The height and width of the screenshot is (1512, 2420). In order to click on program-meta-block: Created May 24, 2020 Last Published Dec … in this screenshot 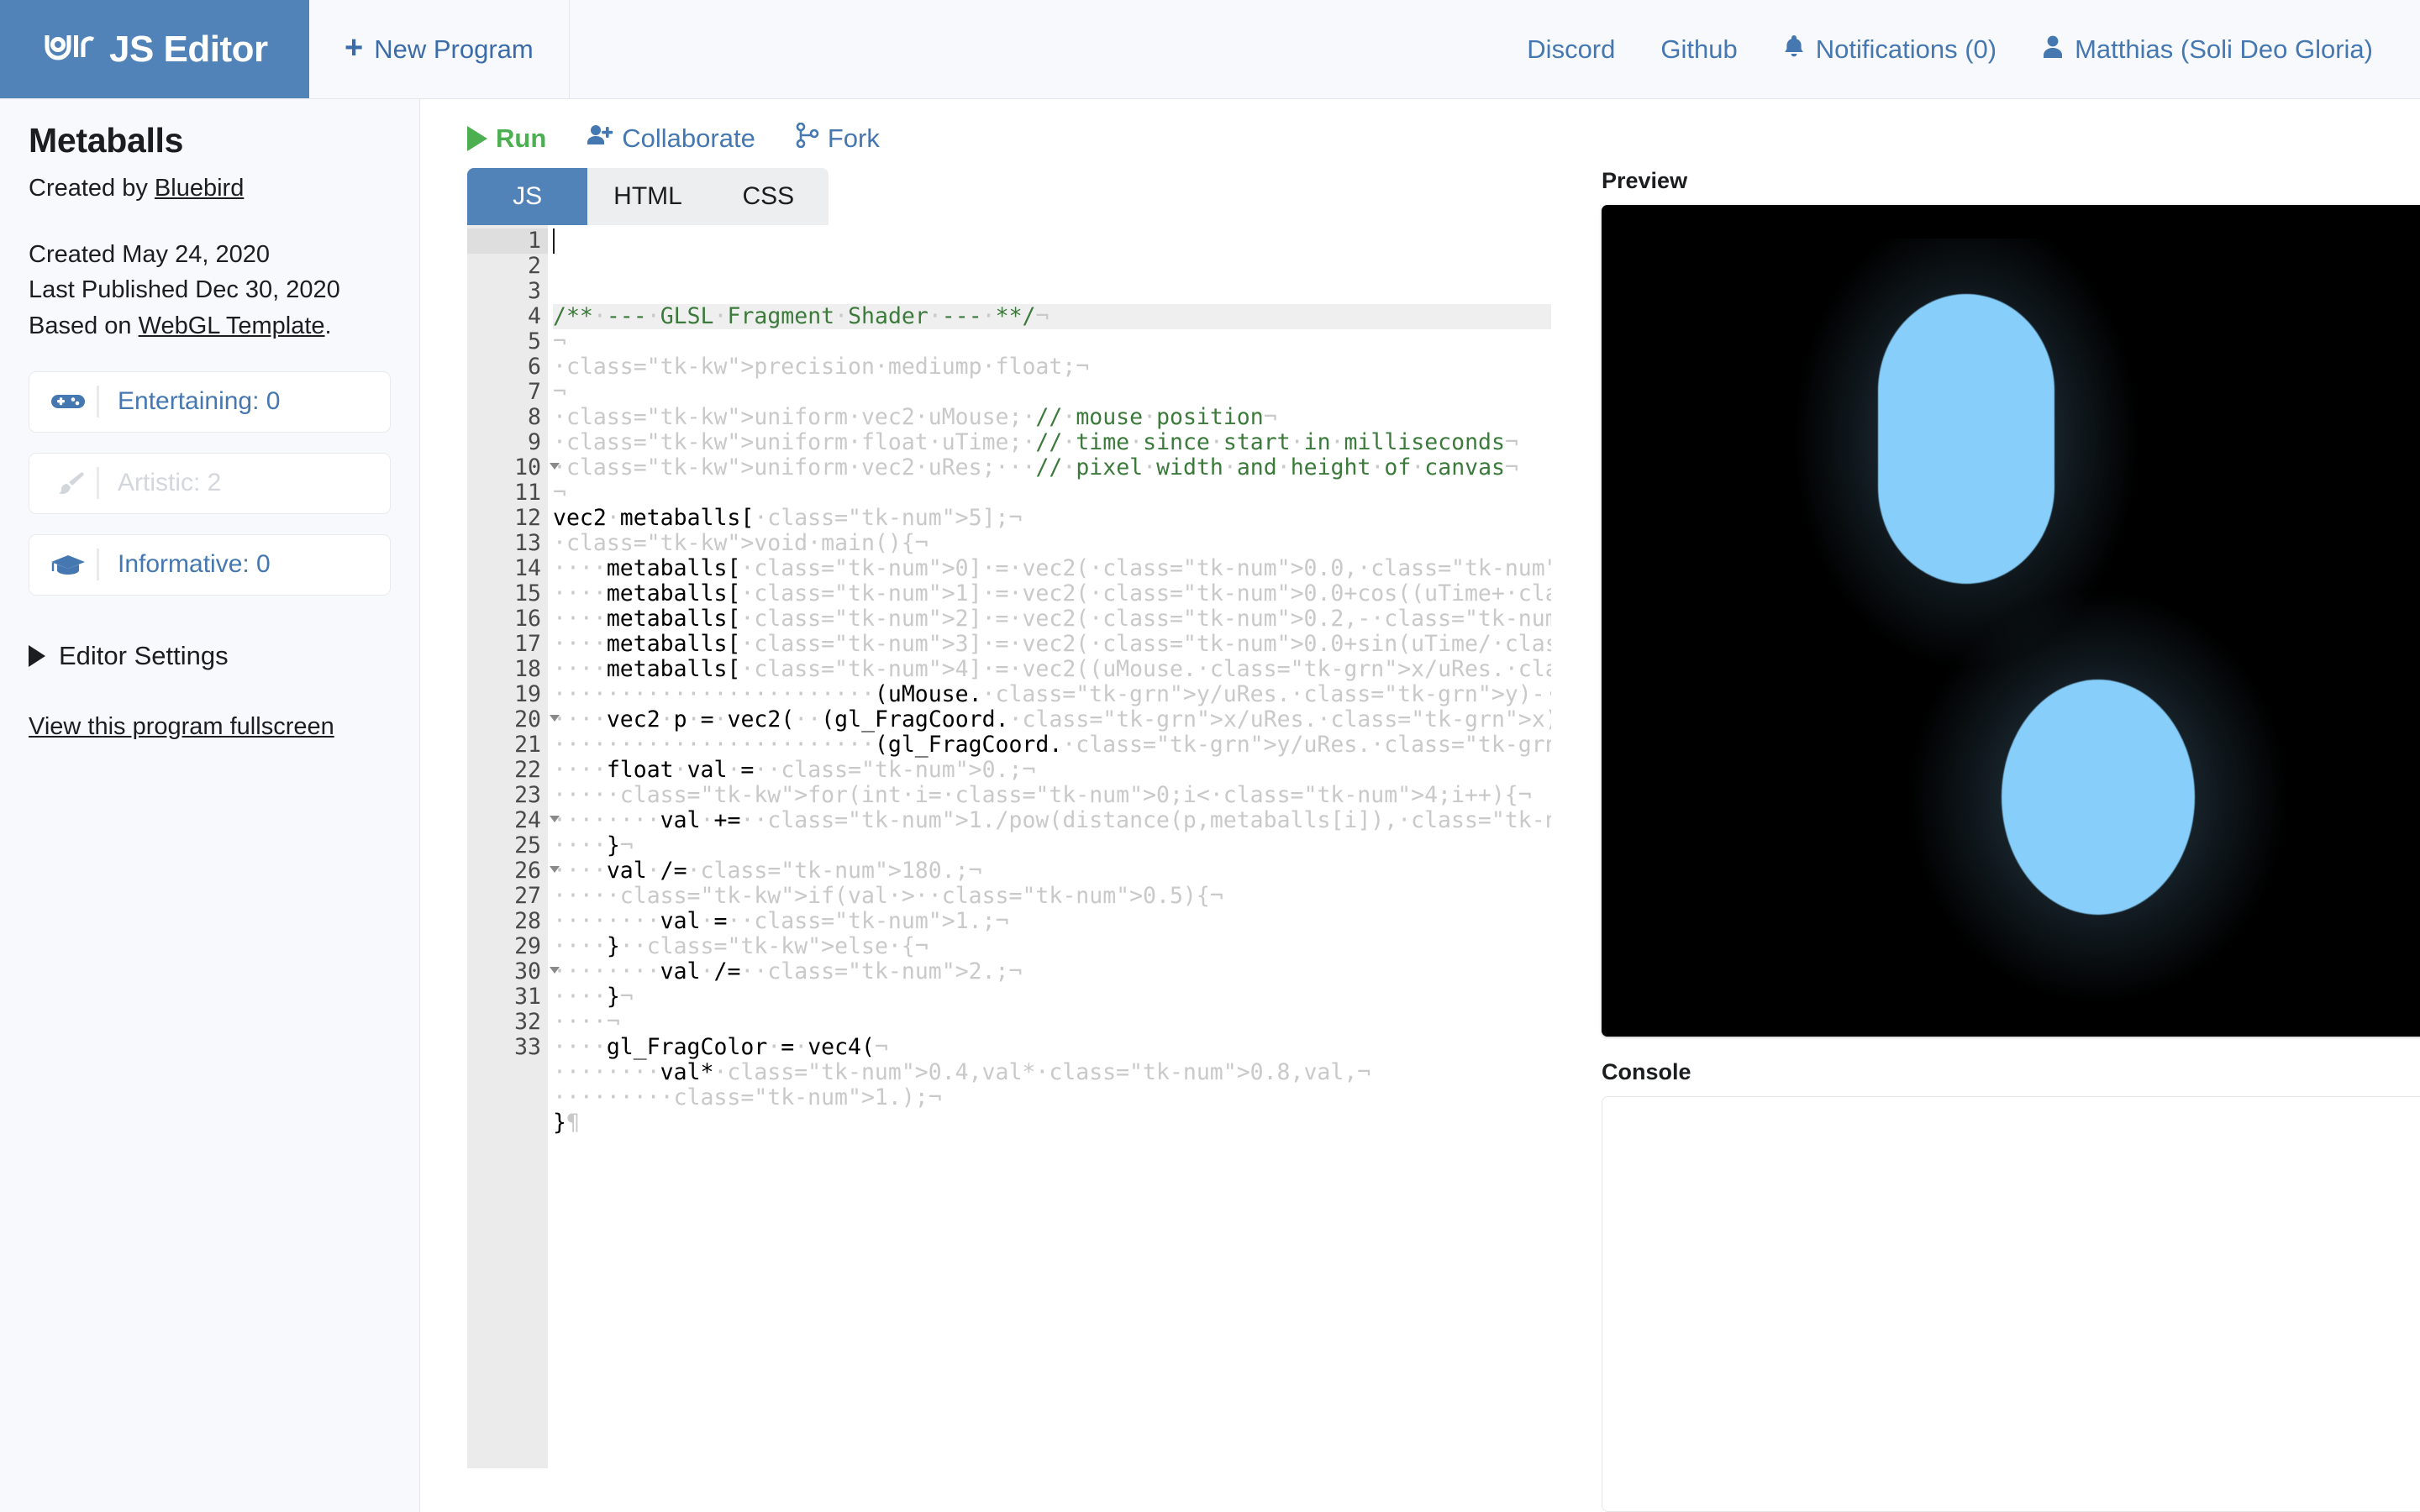, I will do `click(210, 290)`.